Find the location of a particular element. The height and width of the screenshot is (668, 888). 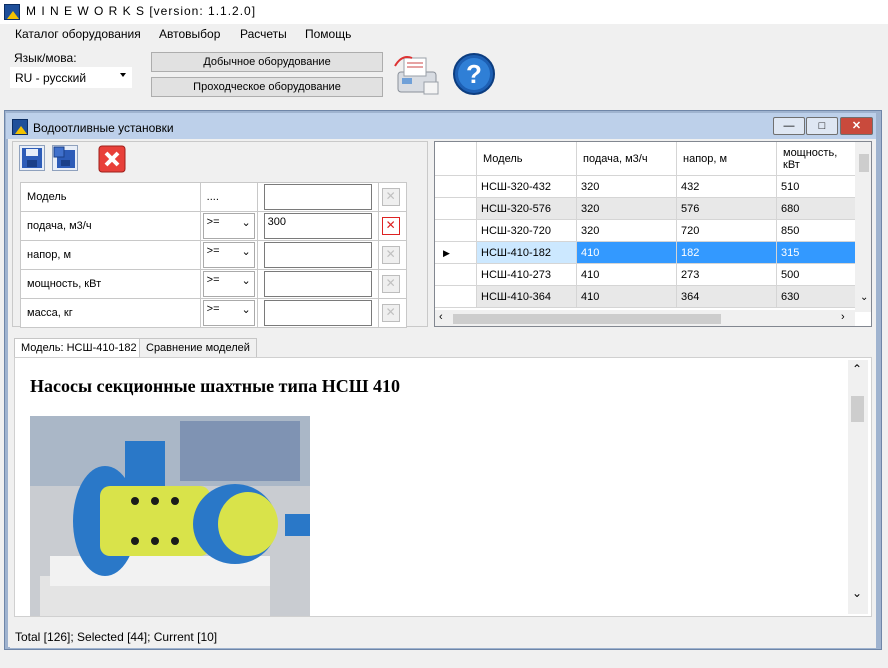

language-select: RU - русский is located at coordinates (71, 77).